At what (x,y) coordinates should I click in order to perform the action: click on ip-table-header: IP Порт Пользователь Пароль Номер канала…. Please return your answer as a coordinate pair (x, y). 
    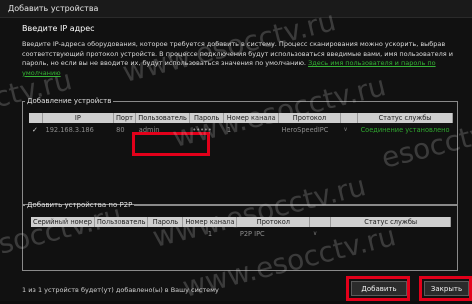
    Looking at the image, I should click on (241, 118).